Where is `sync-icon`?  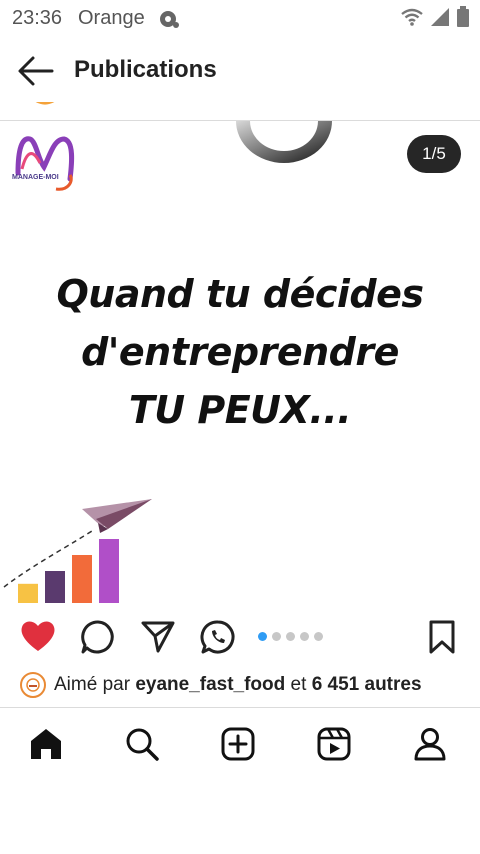
sync-icon is located at coordinates (169, 19).